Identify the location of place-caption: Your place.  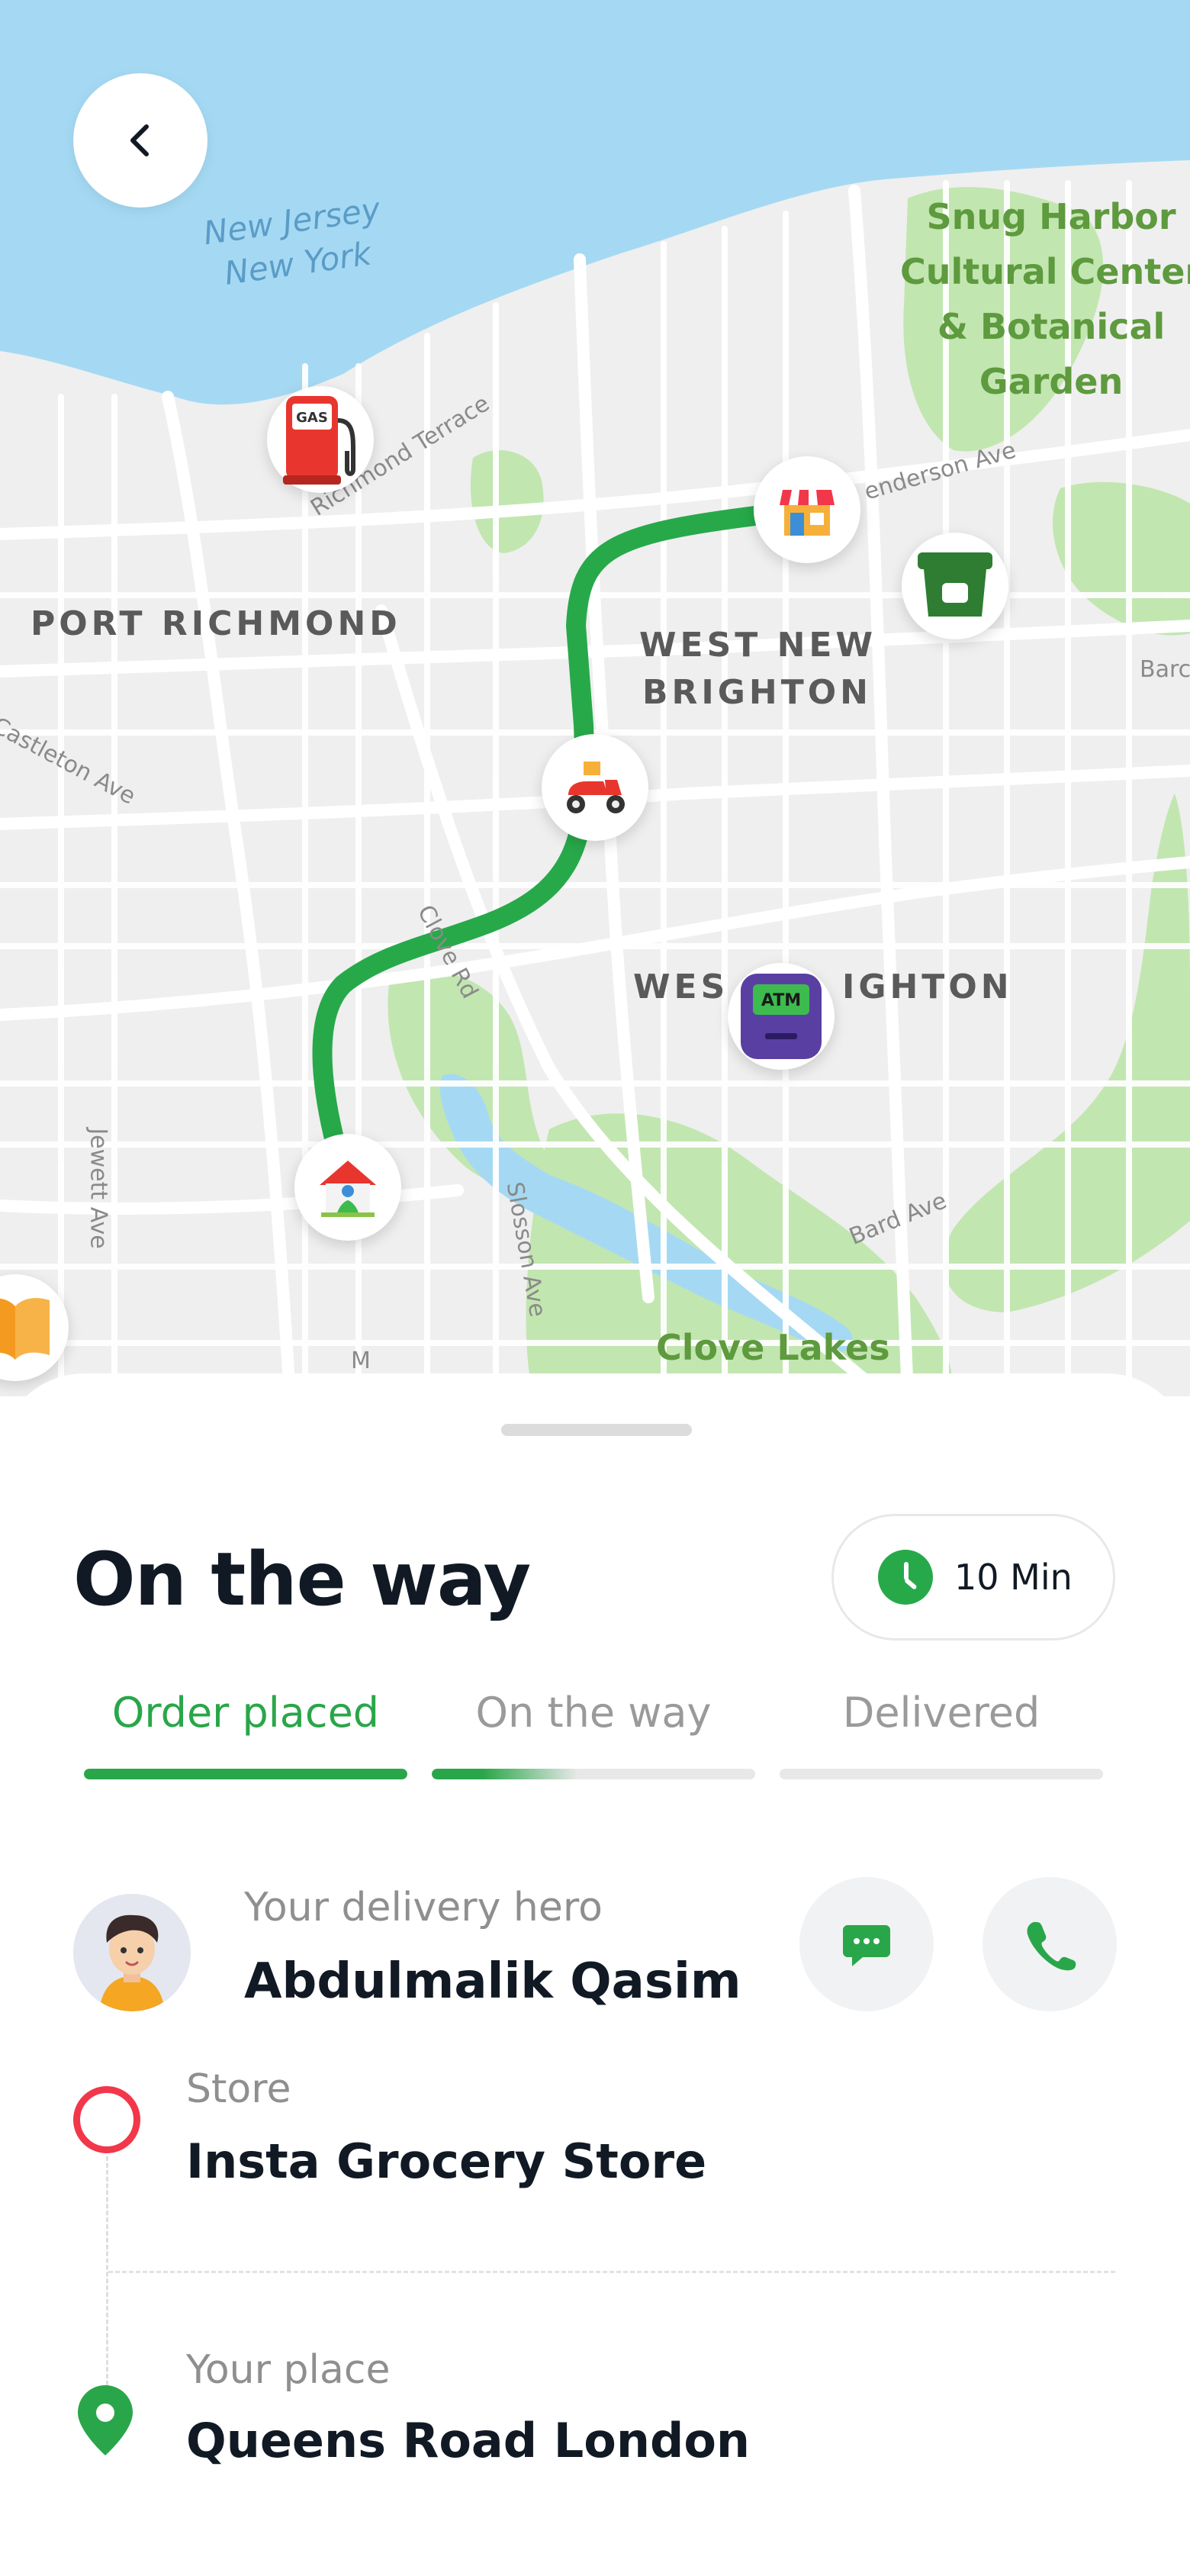
(288, 2370).